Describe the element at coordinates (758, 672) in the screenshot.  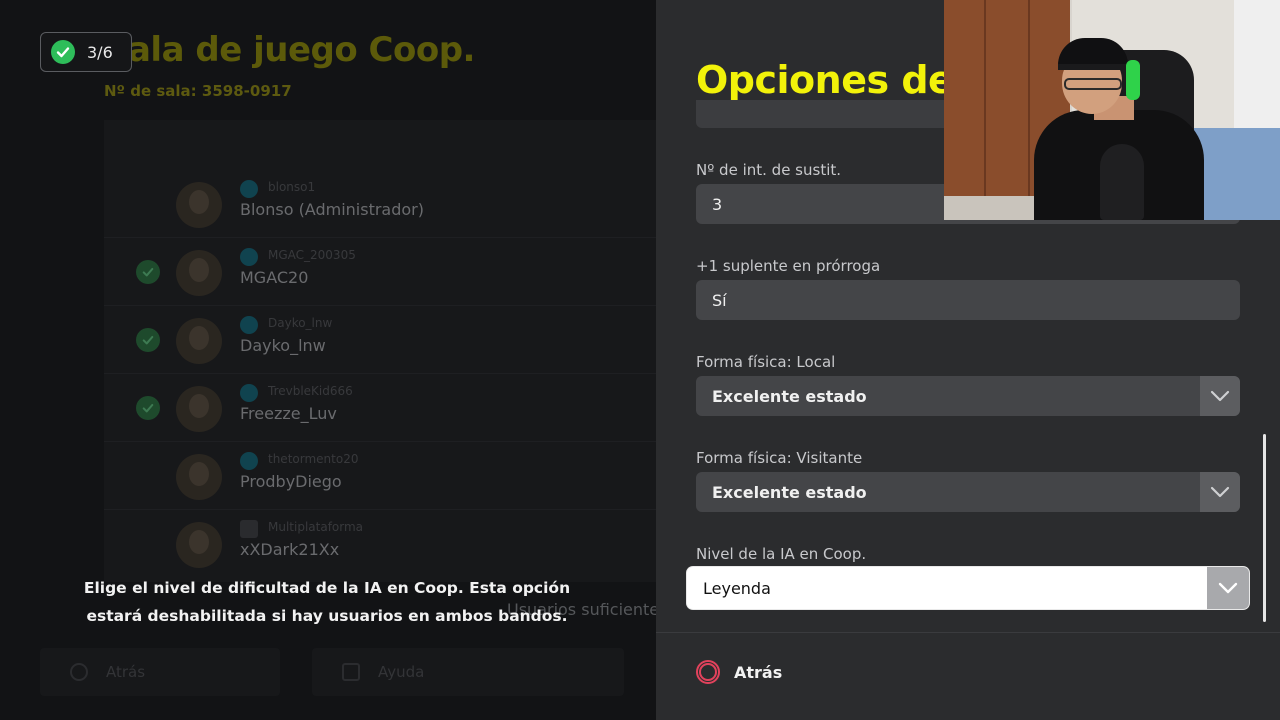
I see `back-label: Atrás` at that location.